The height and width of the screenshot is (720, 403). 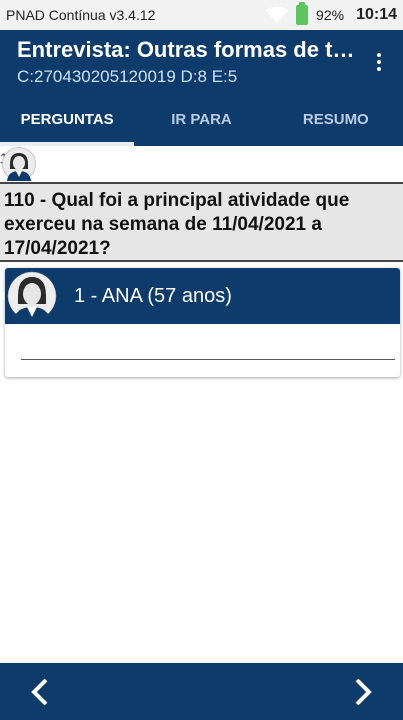 I want to click on person-card-header: 1 - ANA (57 anos), so click(x=202, y=296).